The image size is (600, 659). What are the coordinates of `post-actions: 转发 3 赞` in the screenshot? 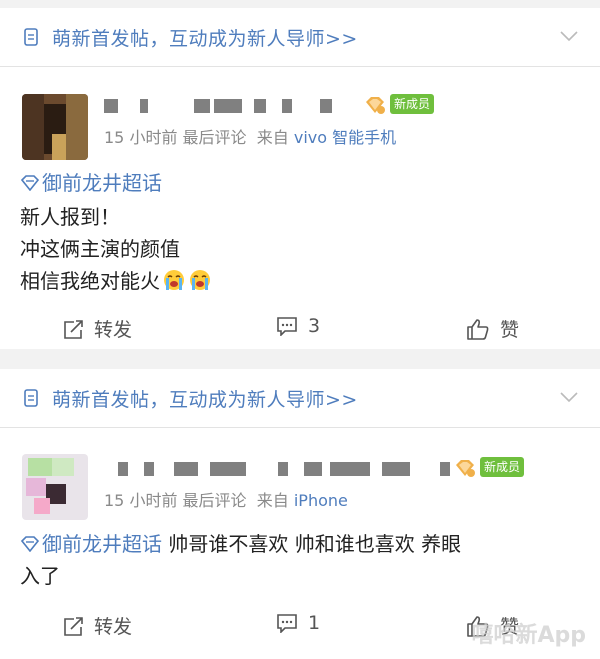 It's located at (300, 327).